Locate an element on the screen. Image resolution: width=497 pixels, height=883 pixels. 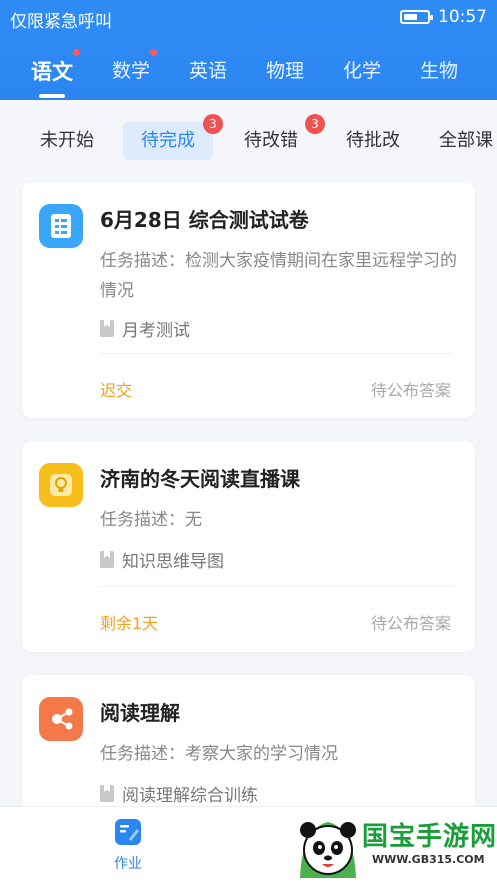
subject-tabs: 语文 数学 英语 物理 化学 生物 is located at coordinates (248, 72).